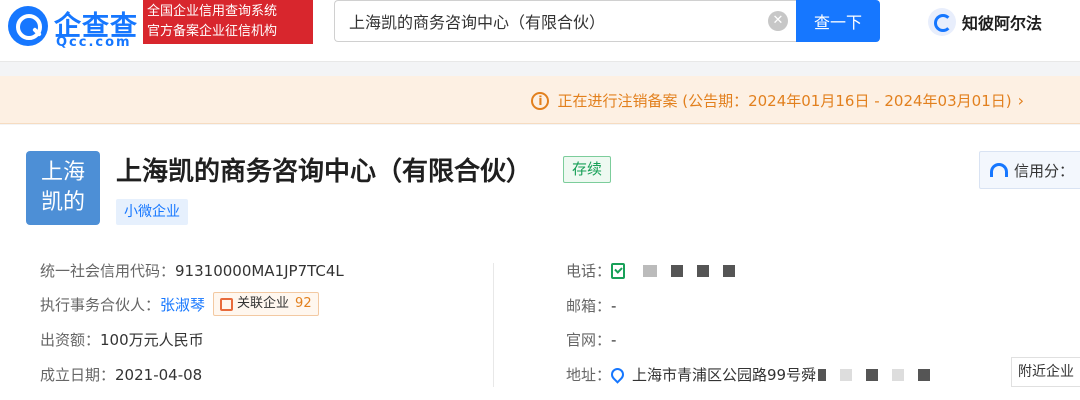 Image resolution: width=1080 pixels, height=400 pixels. What do you see at coordinates (259, 270) in the screenshot?
I see `credit-code-value: 91310000MA1JP7TC4L` at bounding box center [259, 270].